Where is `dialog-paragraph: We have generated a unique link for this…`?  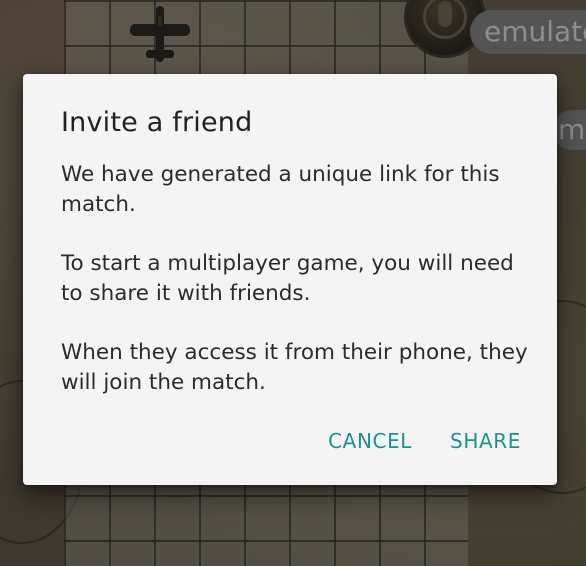
dialog-paragraph: We have generated a unique link for this… is located at coordinates (280, 189).